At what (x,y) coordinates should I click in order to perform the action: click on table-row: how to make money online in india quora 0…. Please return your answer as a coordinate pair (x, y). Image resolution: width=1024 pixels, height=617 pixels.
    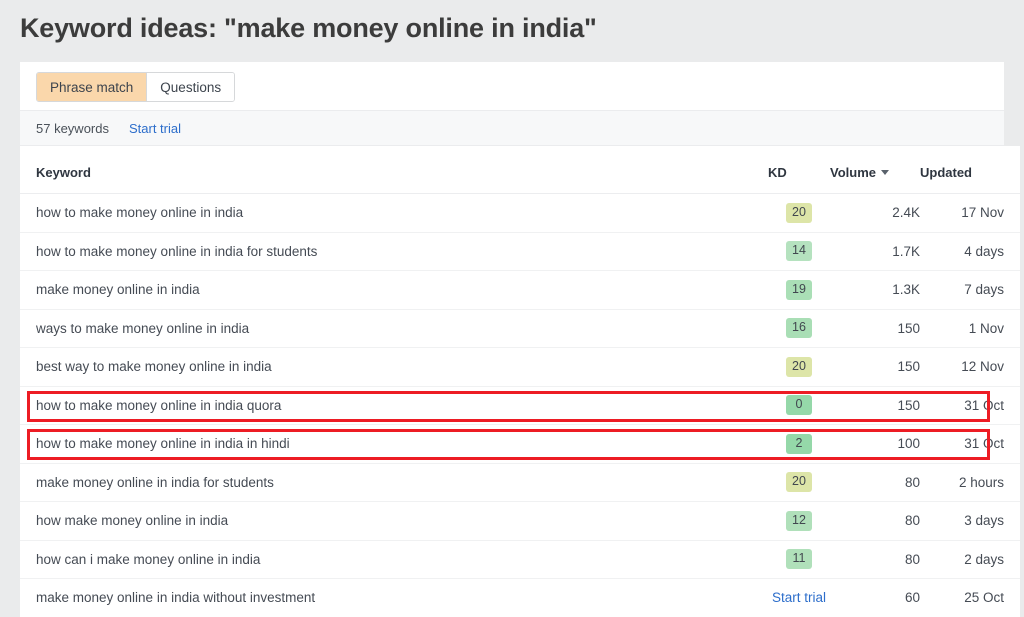
    Looking at the image, I should click on (520, 405).